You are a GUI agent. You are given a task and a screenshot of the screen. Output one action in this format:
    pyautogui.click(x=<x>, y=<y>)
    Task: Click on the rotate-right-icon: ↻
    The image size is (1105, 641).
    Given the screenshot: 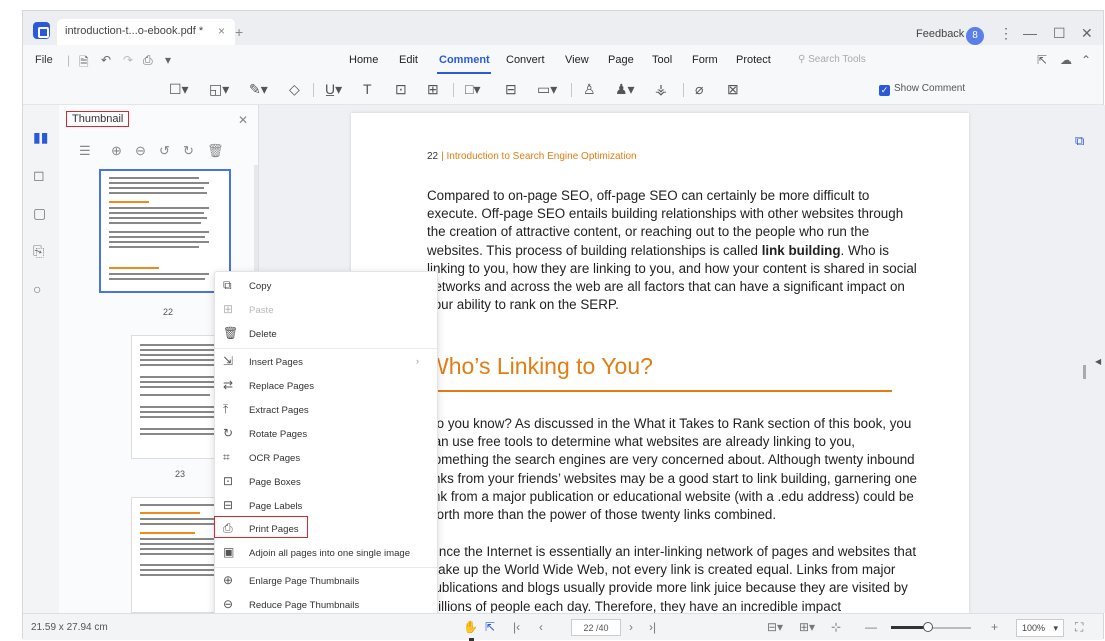 What is the action you would take?
    pyautogui.click(x=188, y=151)
    